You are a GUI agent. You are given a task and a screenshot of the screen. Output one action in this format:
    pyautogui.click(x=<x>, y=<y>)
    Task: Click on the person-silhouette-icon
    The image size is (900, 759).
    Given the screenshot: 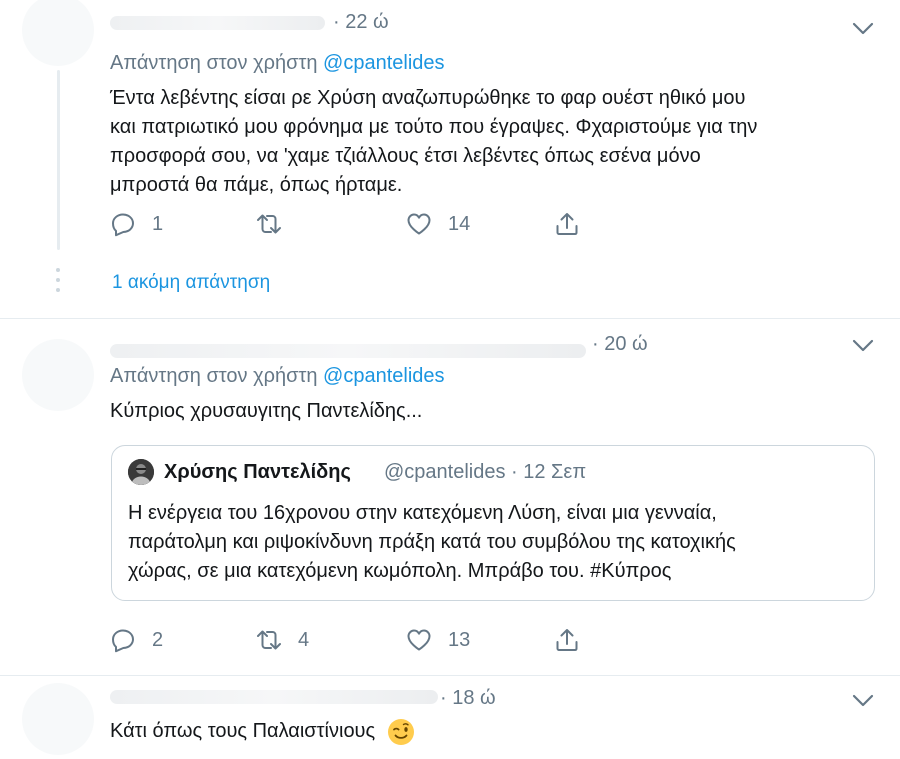 What is the action you would take?
    pyautogui.click(x=141, y=472)
    